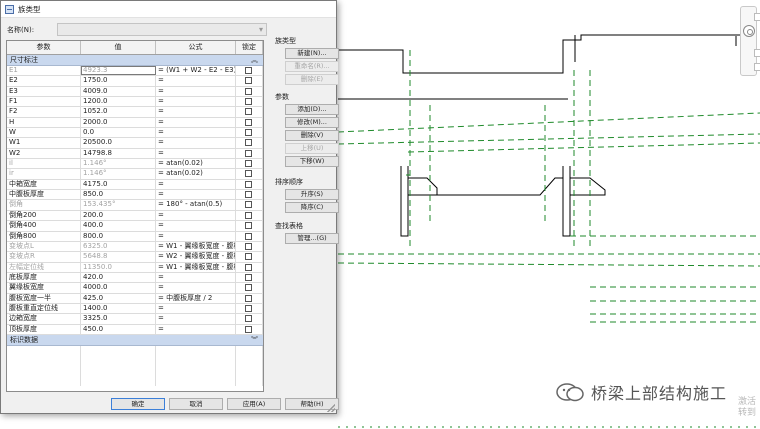 The width and height of the screenshot is (760, 429). I want to click on value-cell: 3325.0, so click(118, 319).